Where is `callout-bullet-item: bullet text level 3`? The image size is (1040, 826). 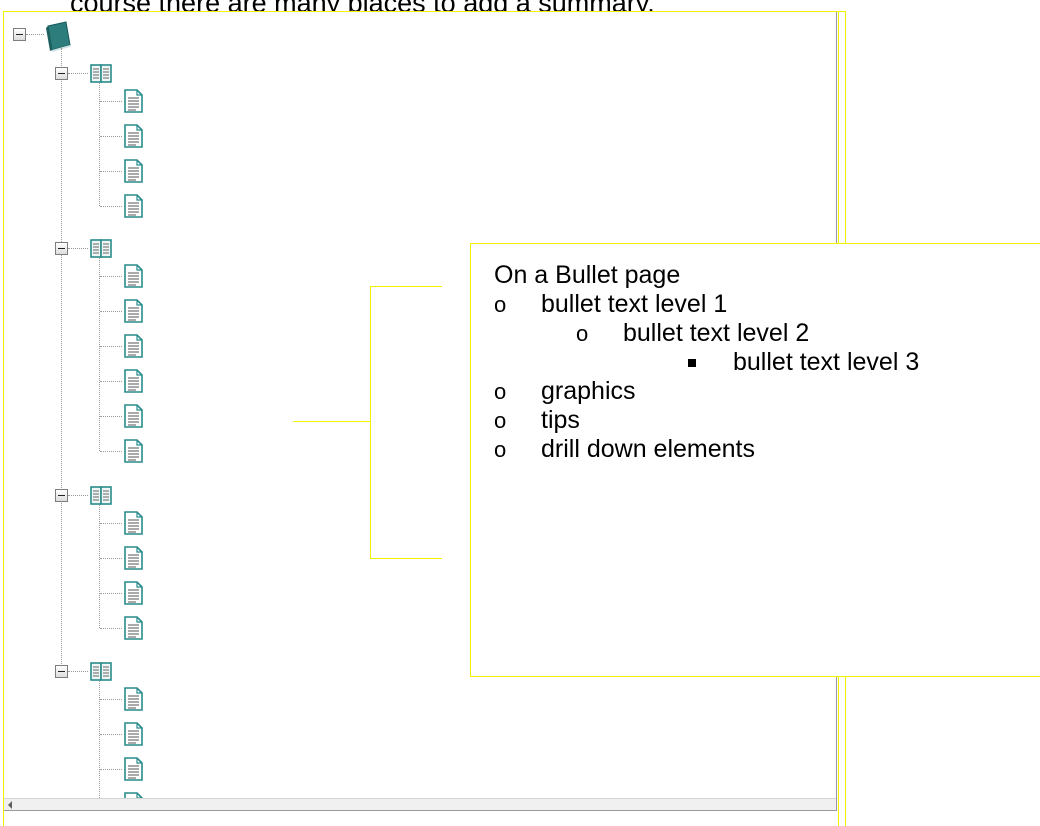 callout-bullet-item: bullet text level 3 is located at coordinates (755, 362).